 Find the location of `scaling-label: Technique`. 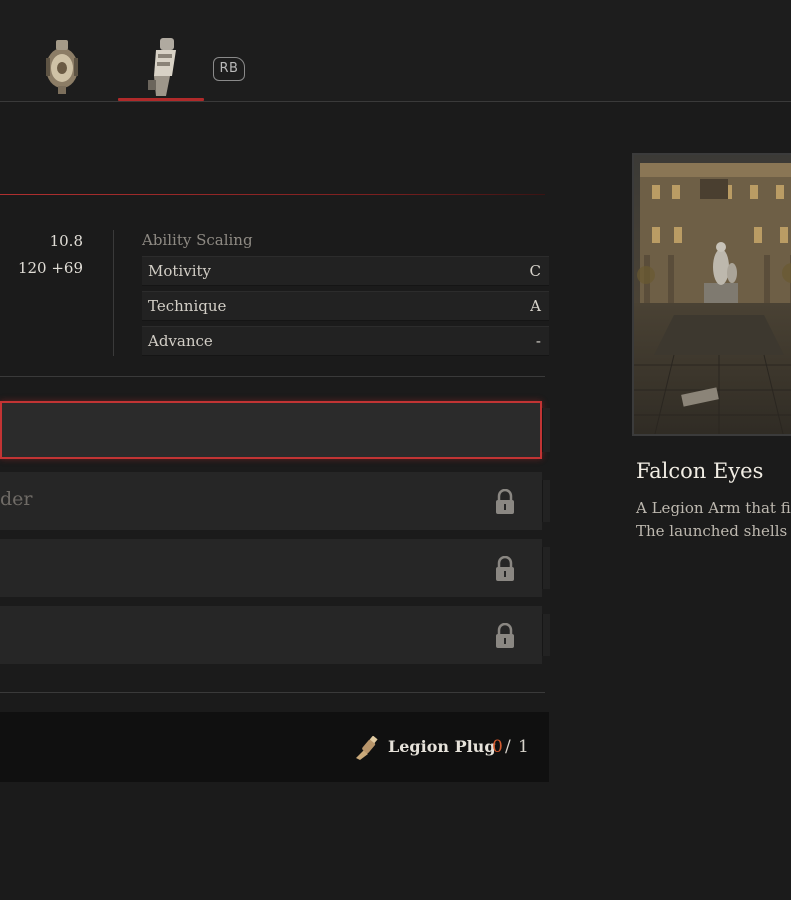

scaling-label: Technique is located at coordinates (187, 306).